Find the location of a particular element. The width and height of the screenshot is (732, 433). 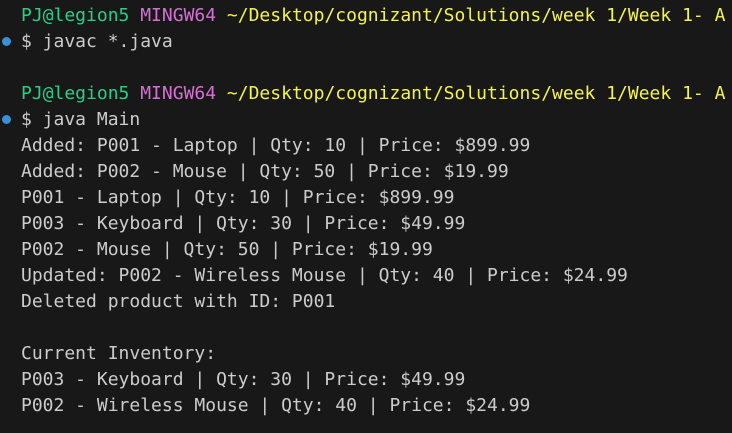

output-line: P001 - Laptop | Qty: 10 | Price: $899.99 is located at coordinates (238, 197).